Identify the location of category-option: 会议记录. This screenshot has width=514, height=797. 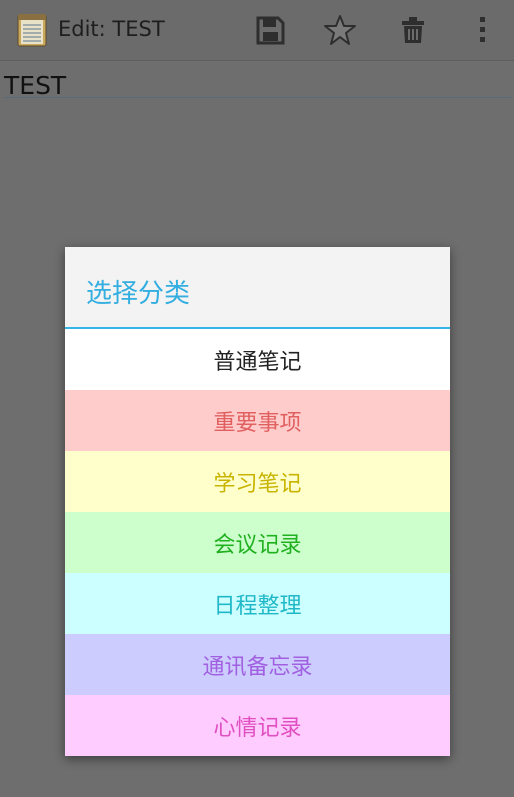
(257, 542).